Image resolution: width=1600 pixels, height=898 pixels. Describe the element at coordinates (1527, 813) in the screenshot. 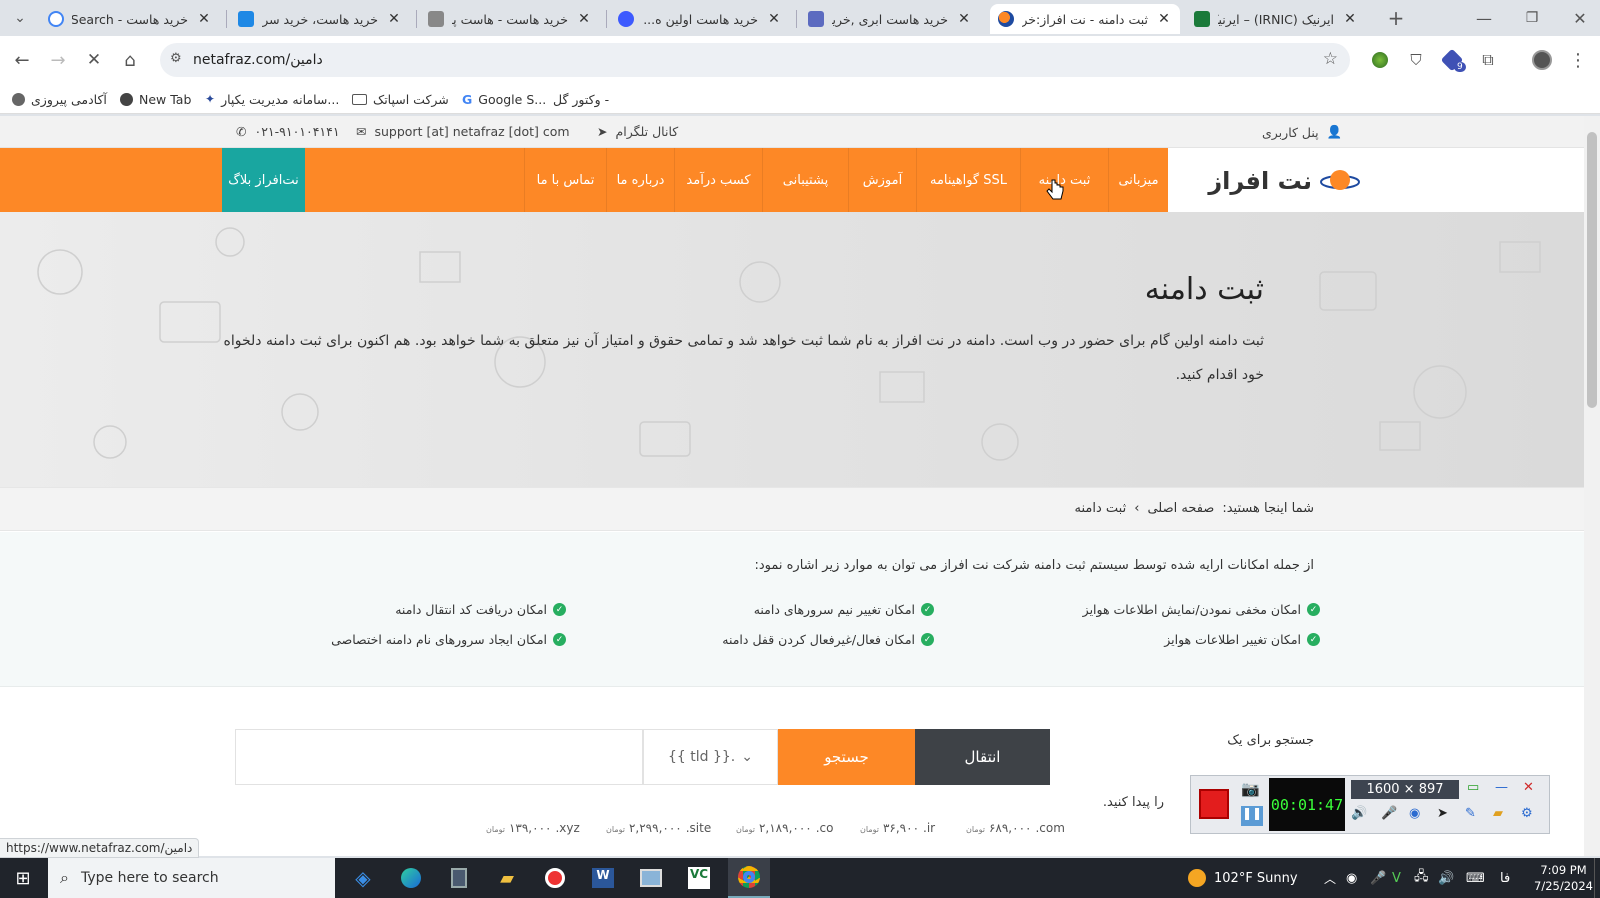

I see `settings-gear-icon: ⚙` at that location.